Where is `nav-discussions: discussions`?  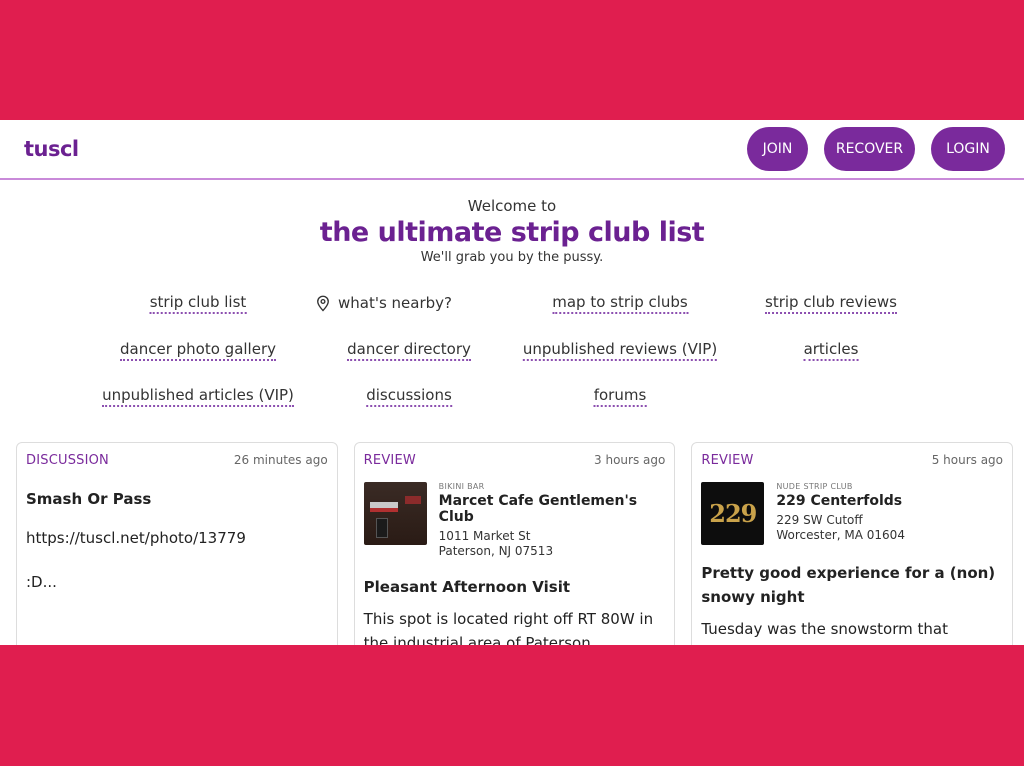 nav-discussions: discussions is located at coordinates (409, 396).